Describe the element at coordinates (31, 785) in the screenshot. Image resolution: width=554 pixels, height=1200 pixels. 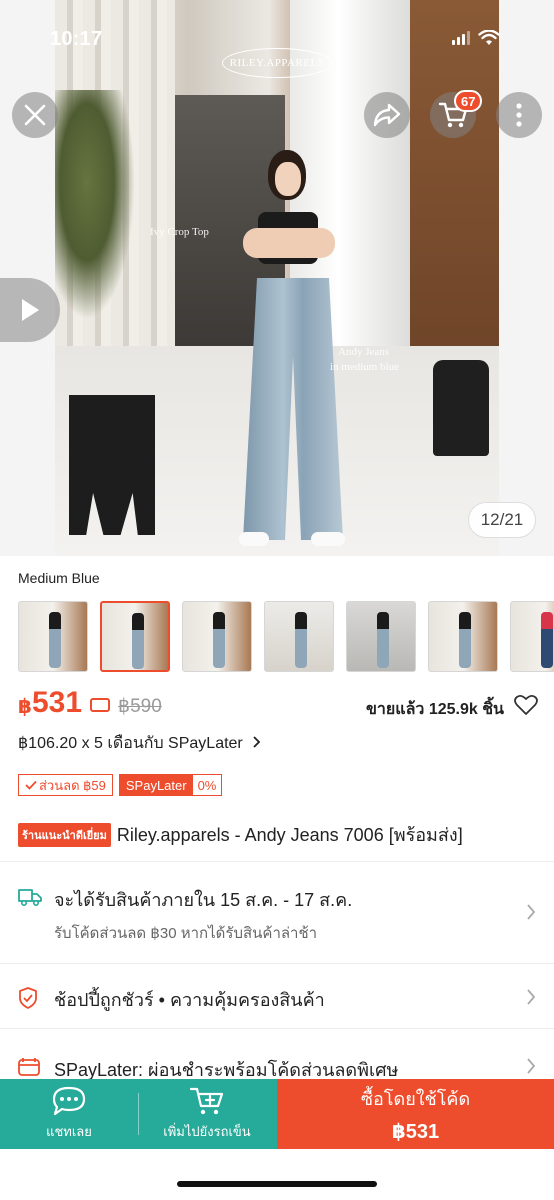
I see `check-icon` at that location.